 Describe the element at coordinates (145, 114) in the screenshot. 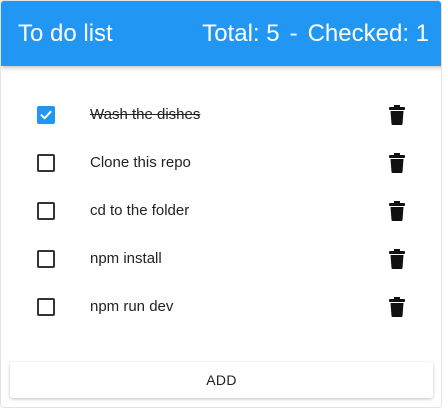

I see `todo-label: Wash the dishes` at that location.